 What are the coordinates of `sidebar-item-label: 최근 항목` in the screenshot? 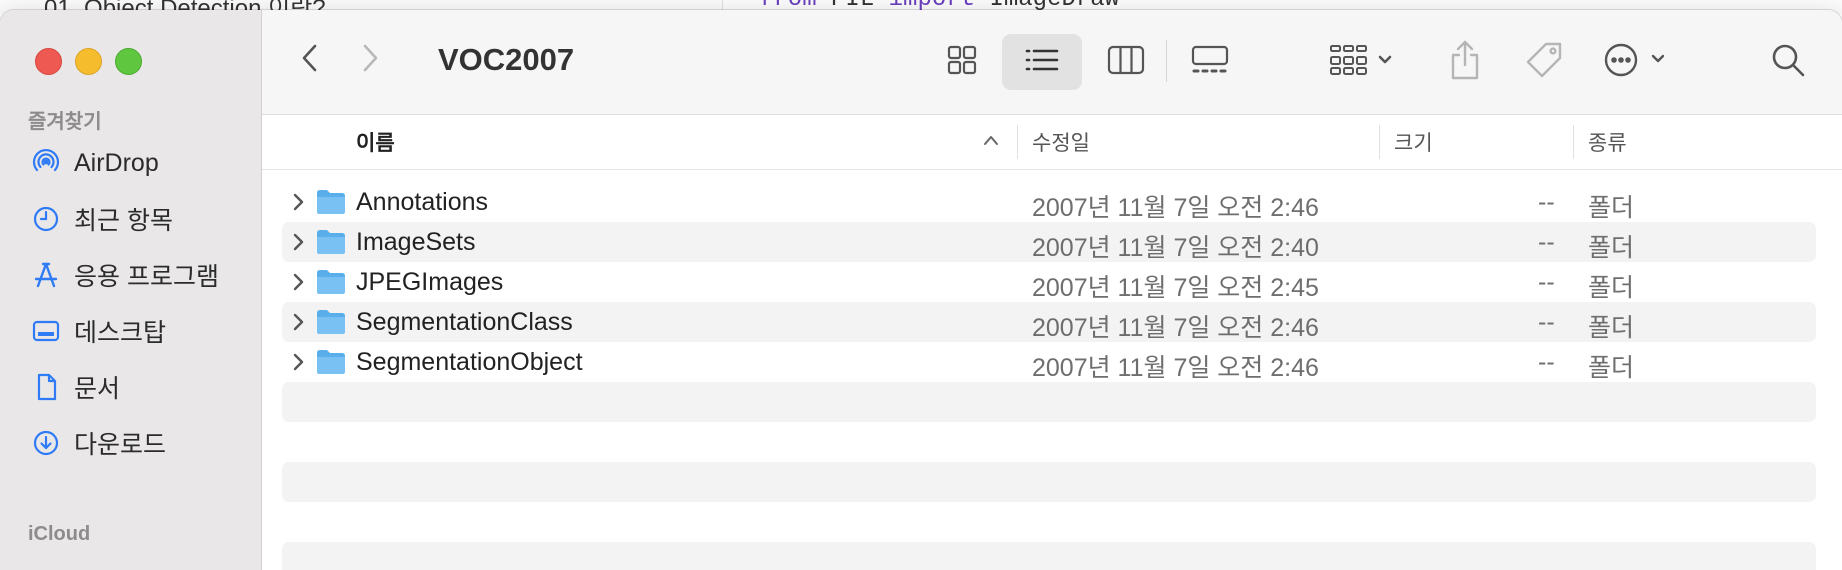 It's located at (123, 221).